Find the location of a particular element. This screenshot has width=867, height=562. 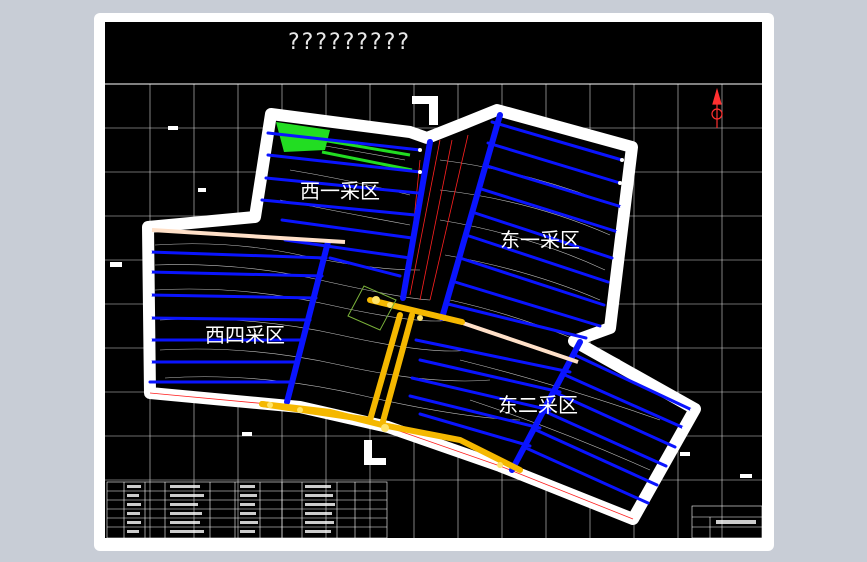

title-block-text is located at coordinates (736, 522).